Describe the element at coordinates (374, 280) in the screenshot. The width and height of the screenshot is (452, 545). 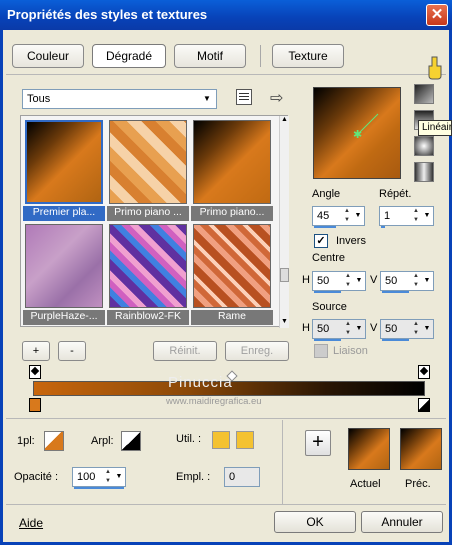
I see `center-v-label: V` at that location.